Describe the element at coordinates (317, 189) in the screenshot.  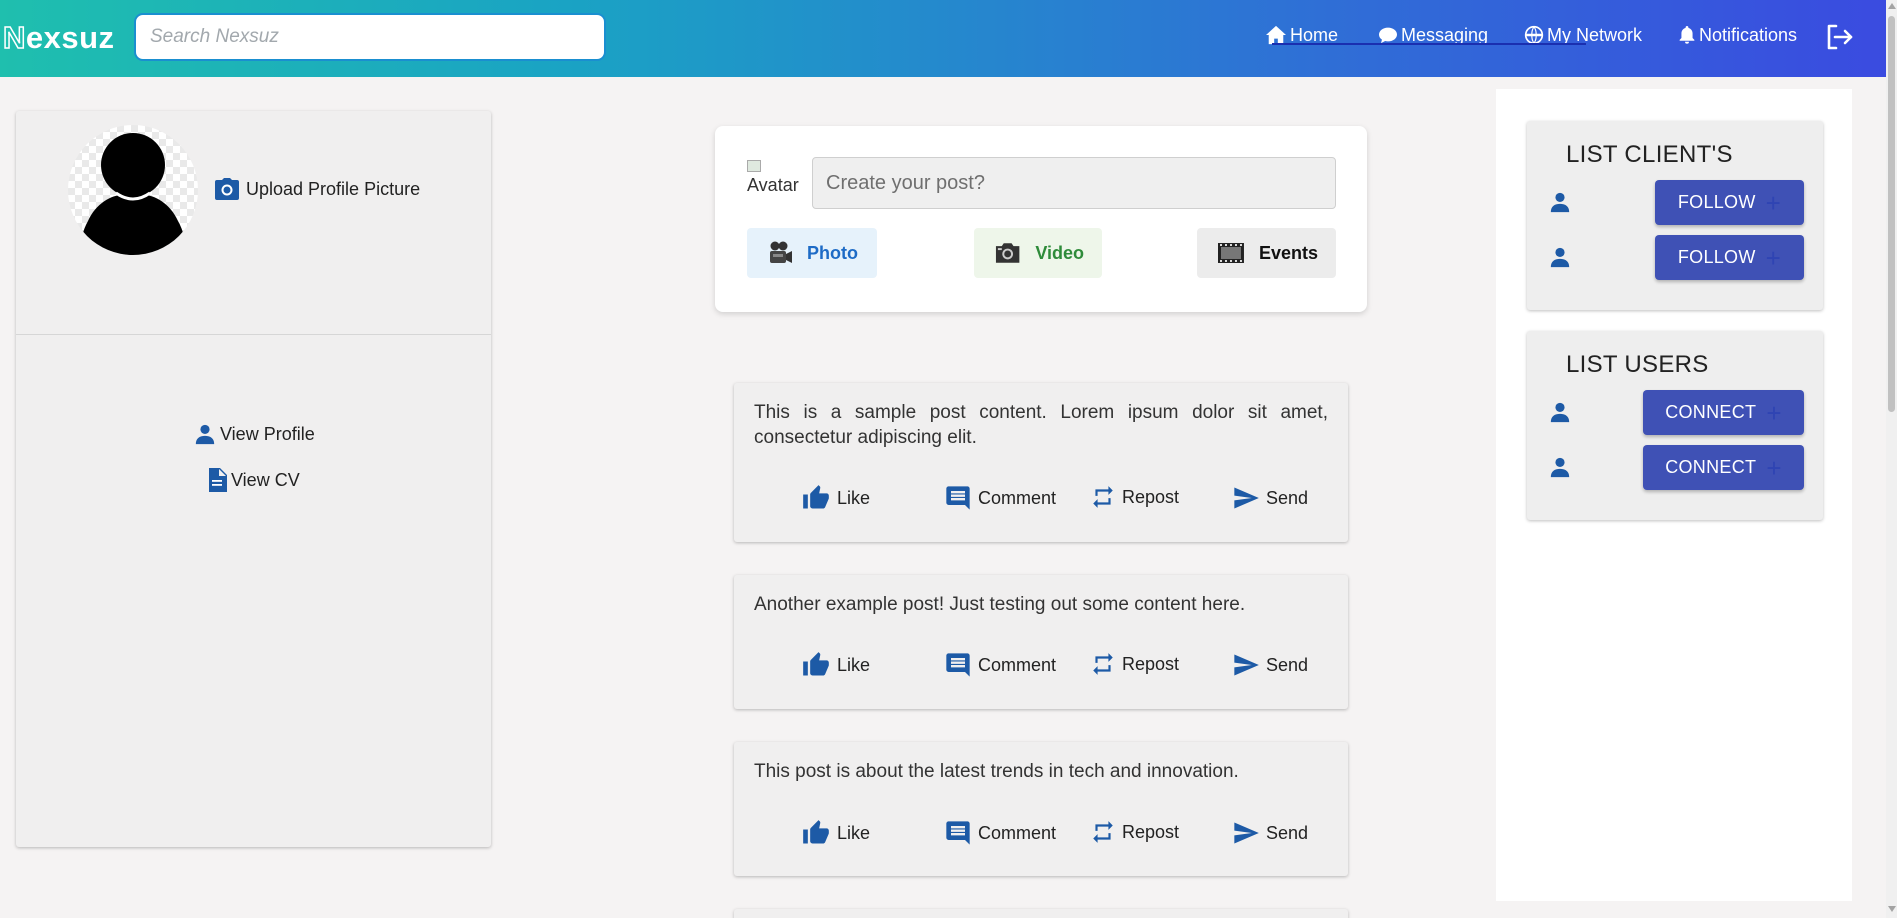
I see `upload-profile-picture-button: Upload Profile Picture` at that location.